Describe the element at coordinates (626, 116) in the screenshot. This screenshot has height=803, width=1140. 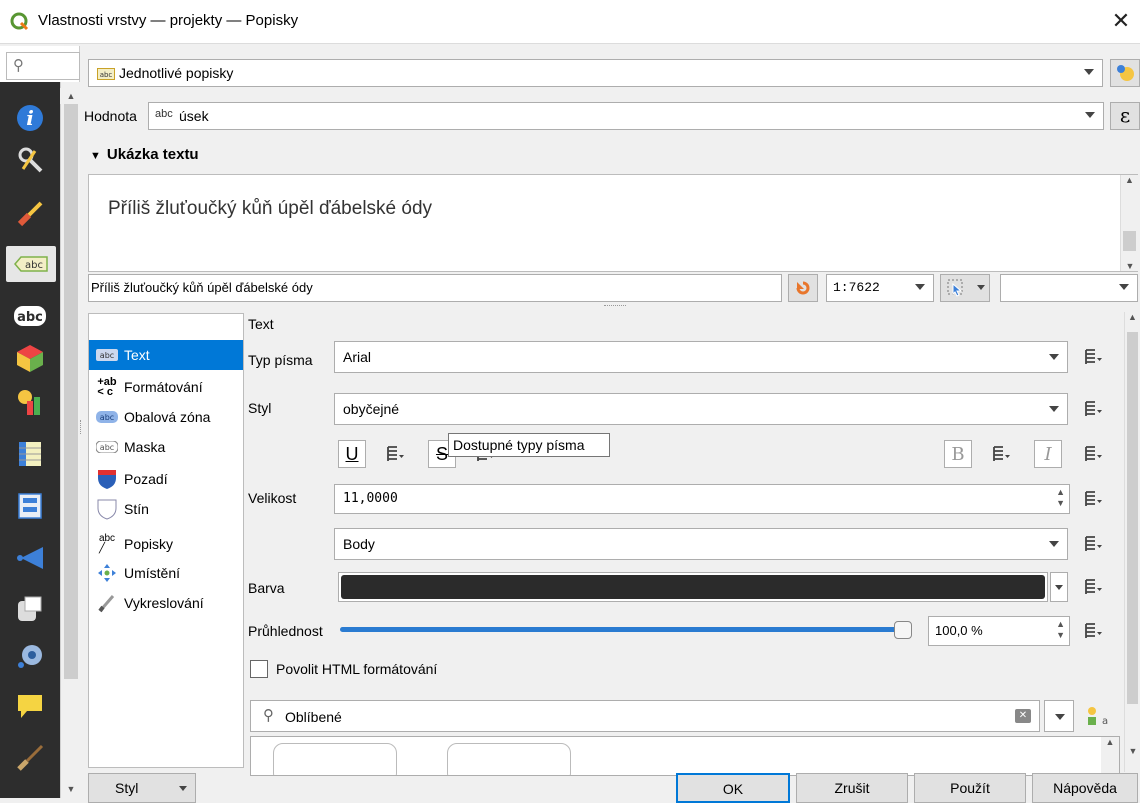
I see `value-field-select: abc úsek` at that location.